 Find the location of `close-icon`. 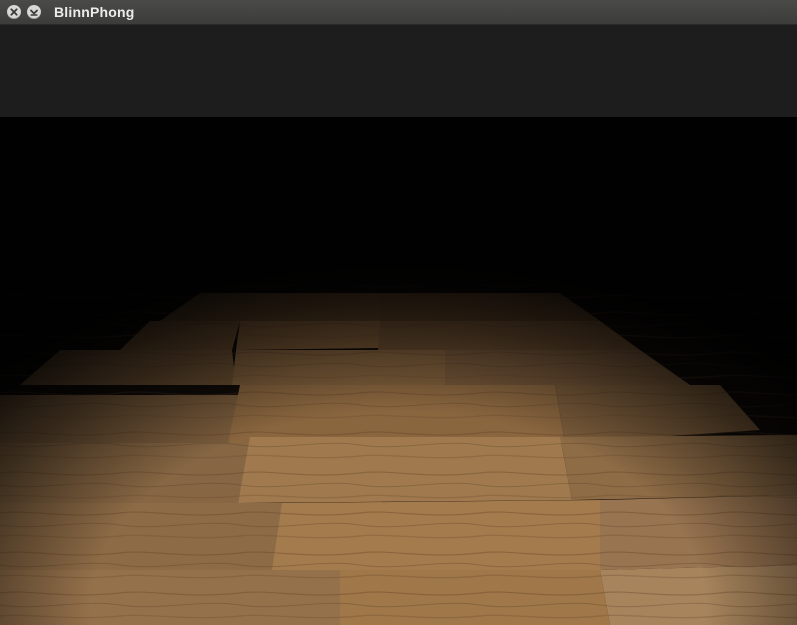

close-icon is located at coordinates (14, 12).